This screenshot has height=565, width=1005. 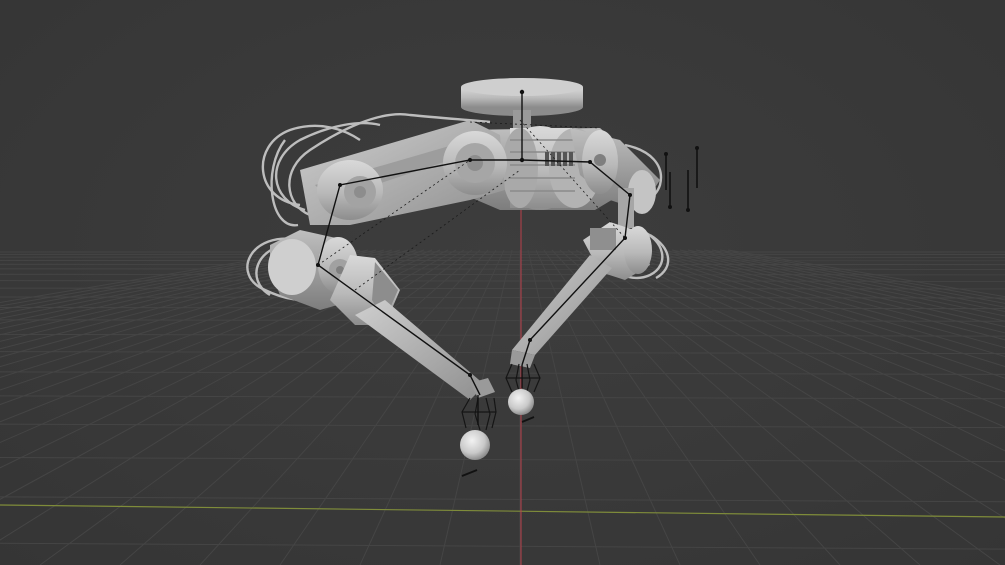 What do you see at coordinates (502, 511) in the screenshot?
I see `x-axis-line` at bounding box center [502, 511].